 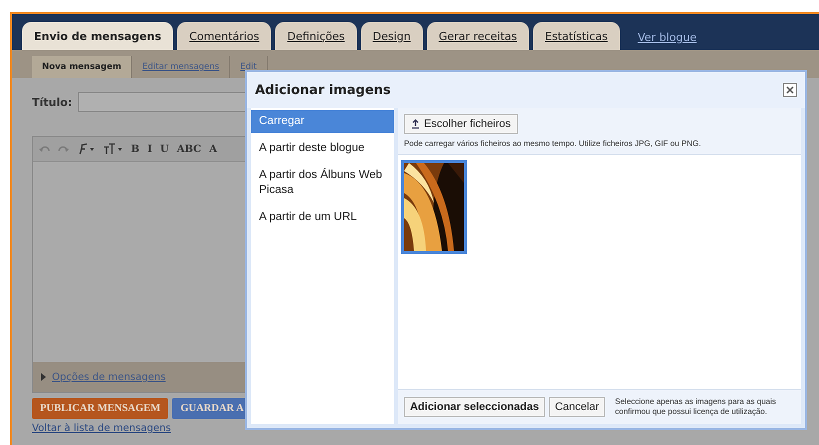 What do you see at coordinates (696, 407) in the screenshot?
I see `license-note: Seleccione apenas as imagens para as quais confirmou que possui licença de utilização.` at bounding box center [696, 407].